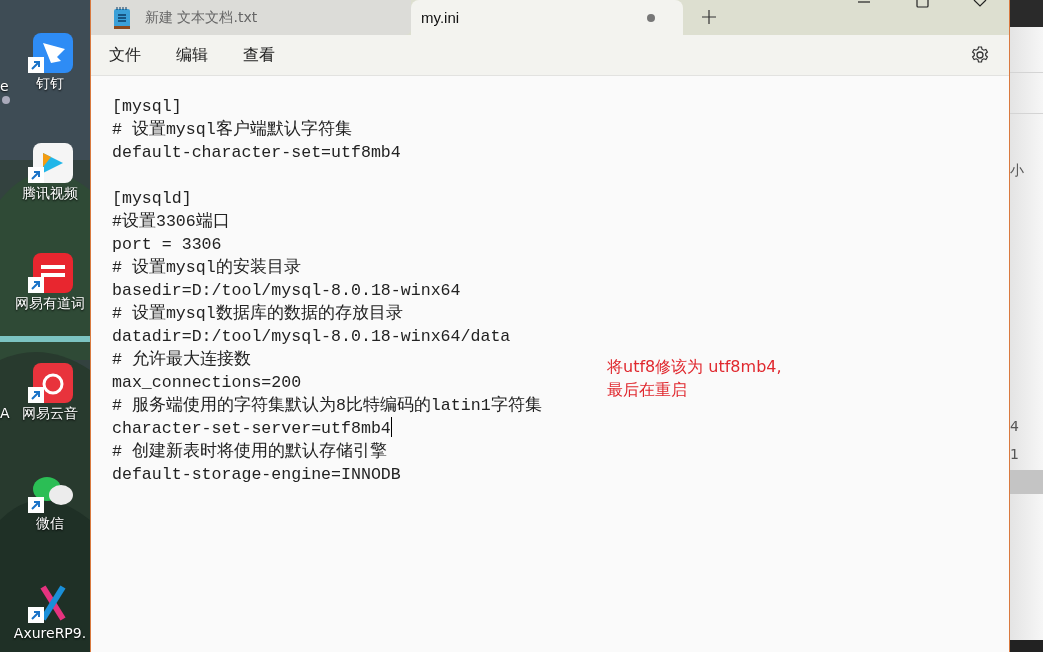 The width and height of the screenshot is (1043, 652). Describe the element at coordinates (50, 633) in the screenshot. I see `desktop-icon-label: AxureRP9.` at that location.